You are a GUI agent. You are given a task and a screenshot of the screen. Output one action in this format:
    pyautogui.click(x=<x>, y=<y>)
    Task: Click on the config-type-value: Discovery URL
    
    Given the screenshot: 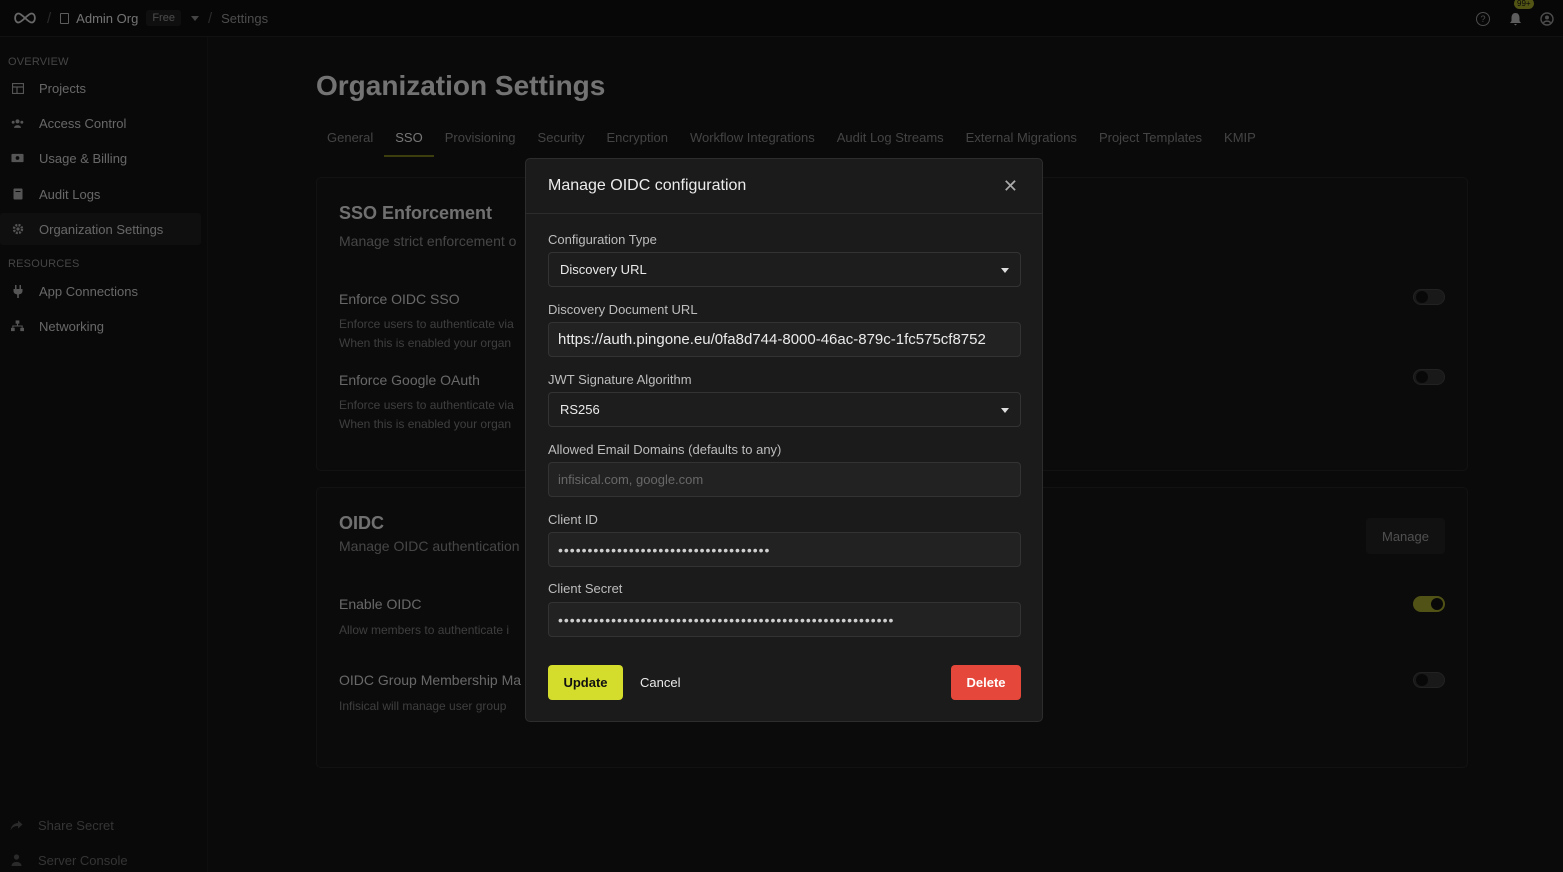 What is the action you would take?
    pyautogui.click(x=603, y=269)
    